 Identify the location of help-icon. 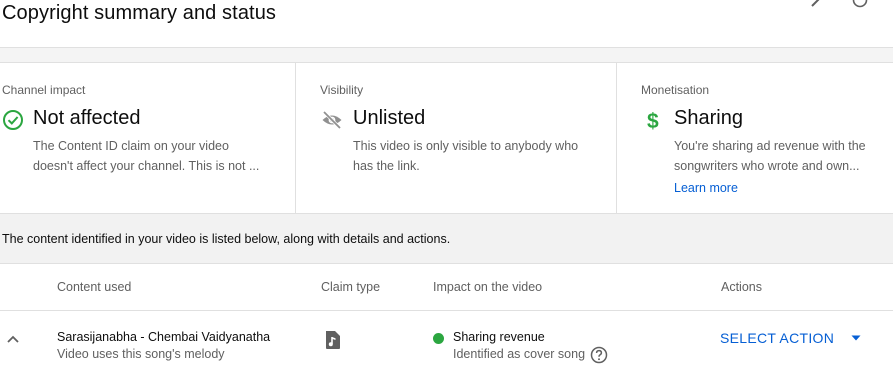
(599, 355).